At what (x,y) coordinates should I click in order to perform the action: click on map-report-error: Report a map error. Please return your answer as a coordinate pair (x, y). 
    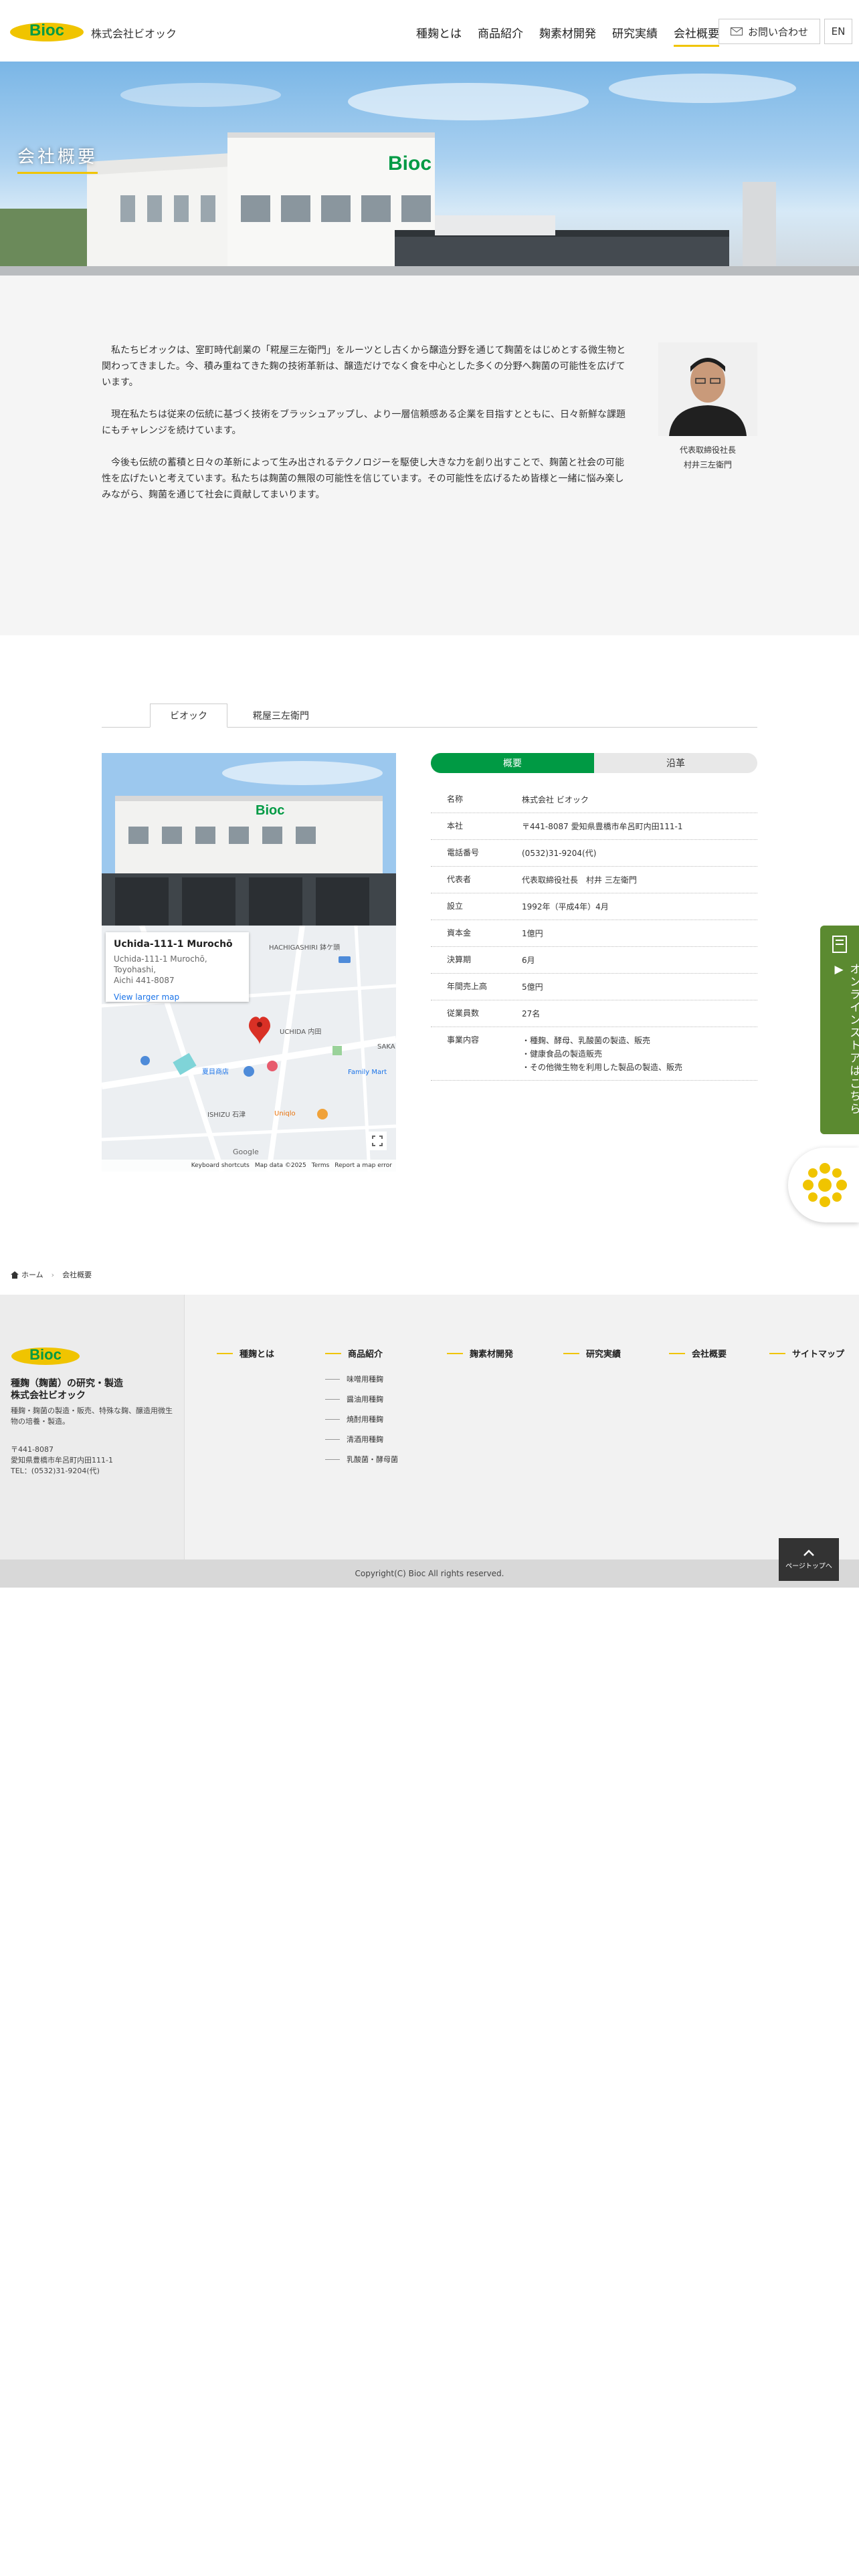
    Looking at the image, I should click on (363, 1166).